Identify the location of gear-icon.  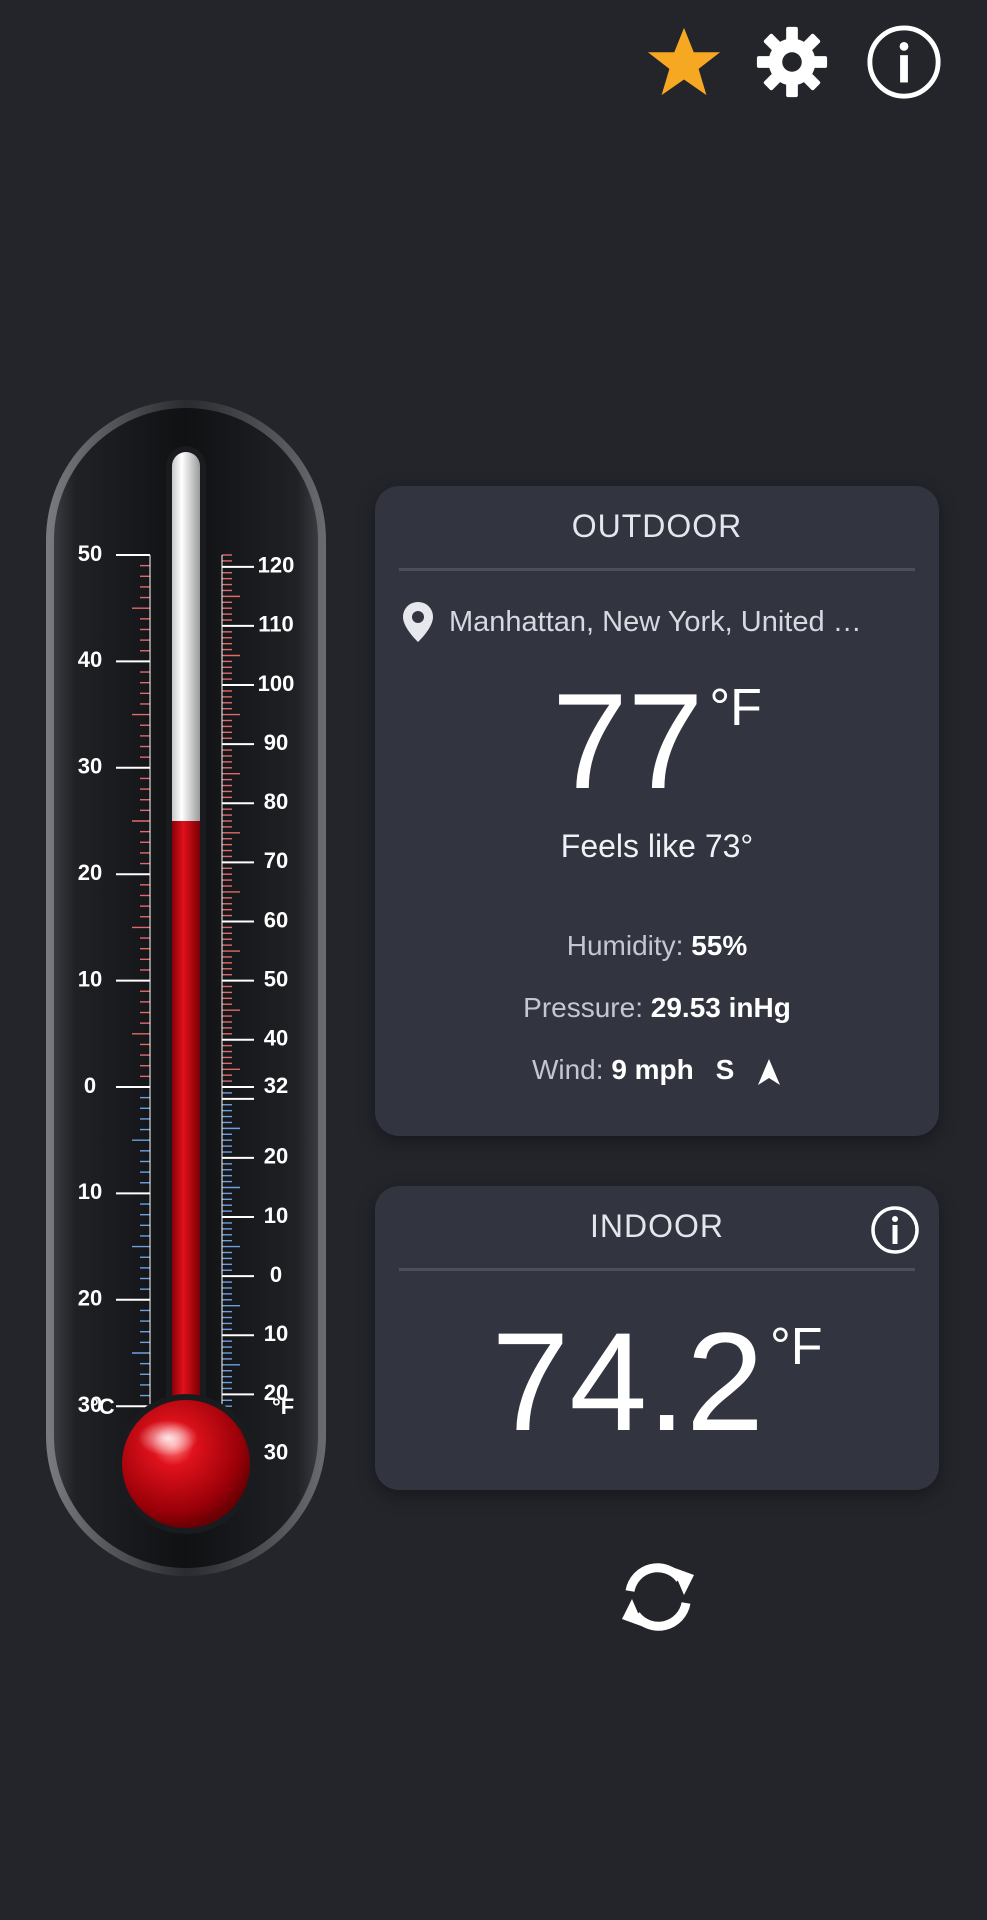
(792, 62).